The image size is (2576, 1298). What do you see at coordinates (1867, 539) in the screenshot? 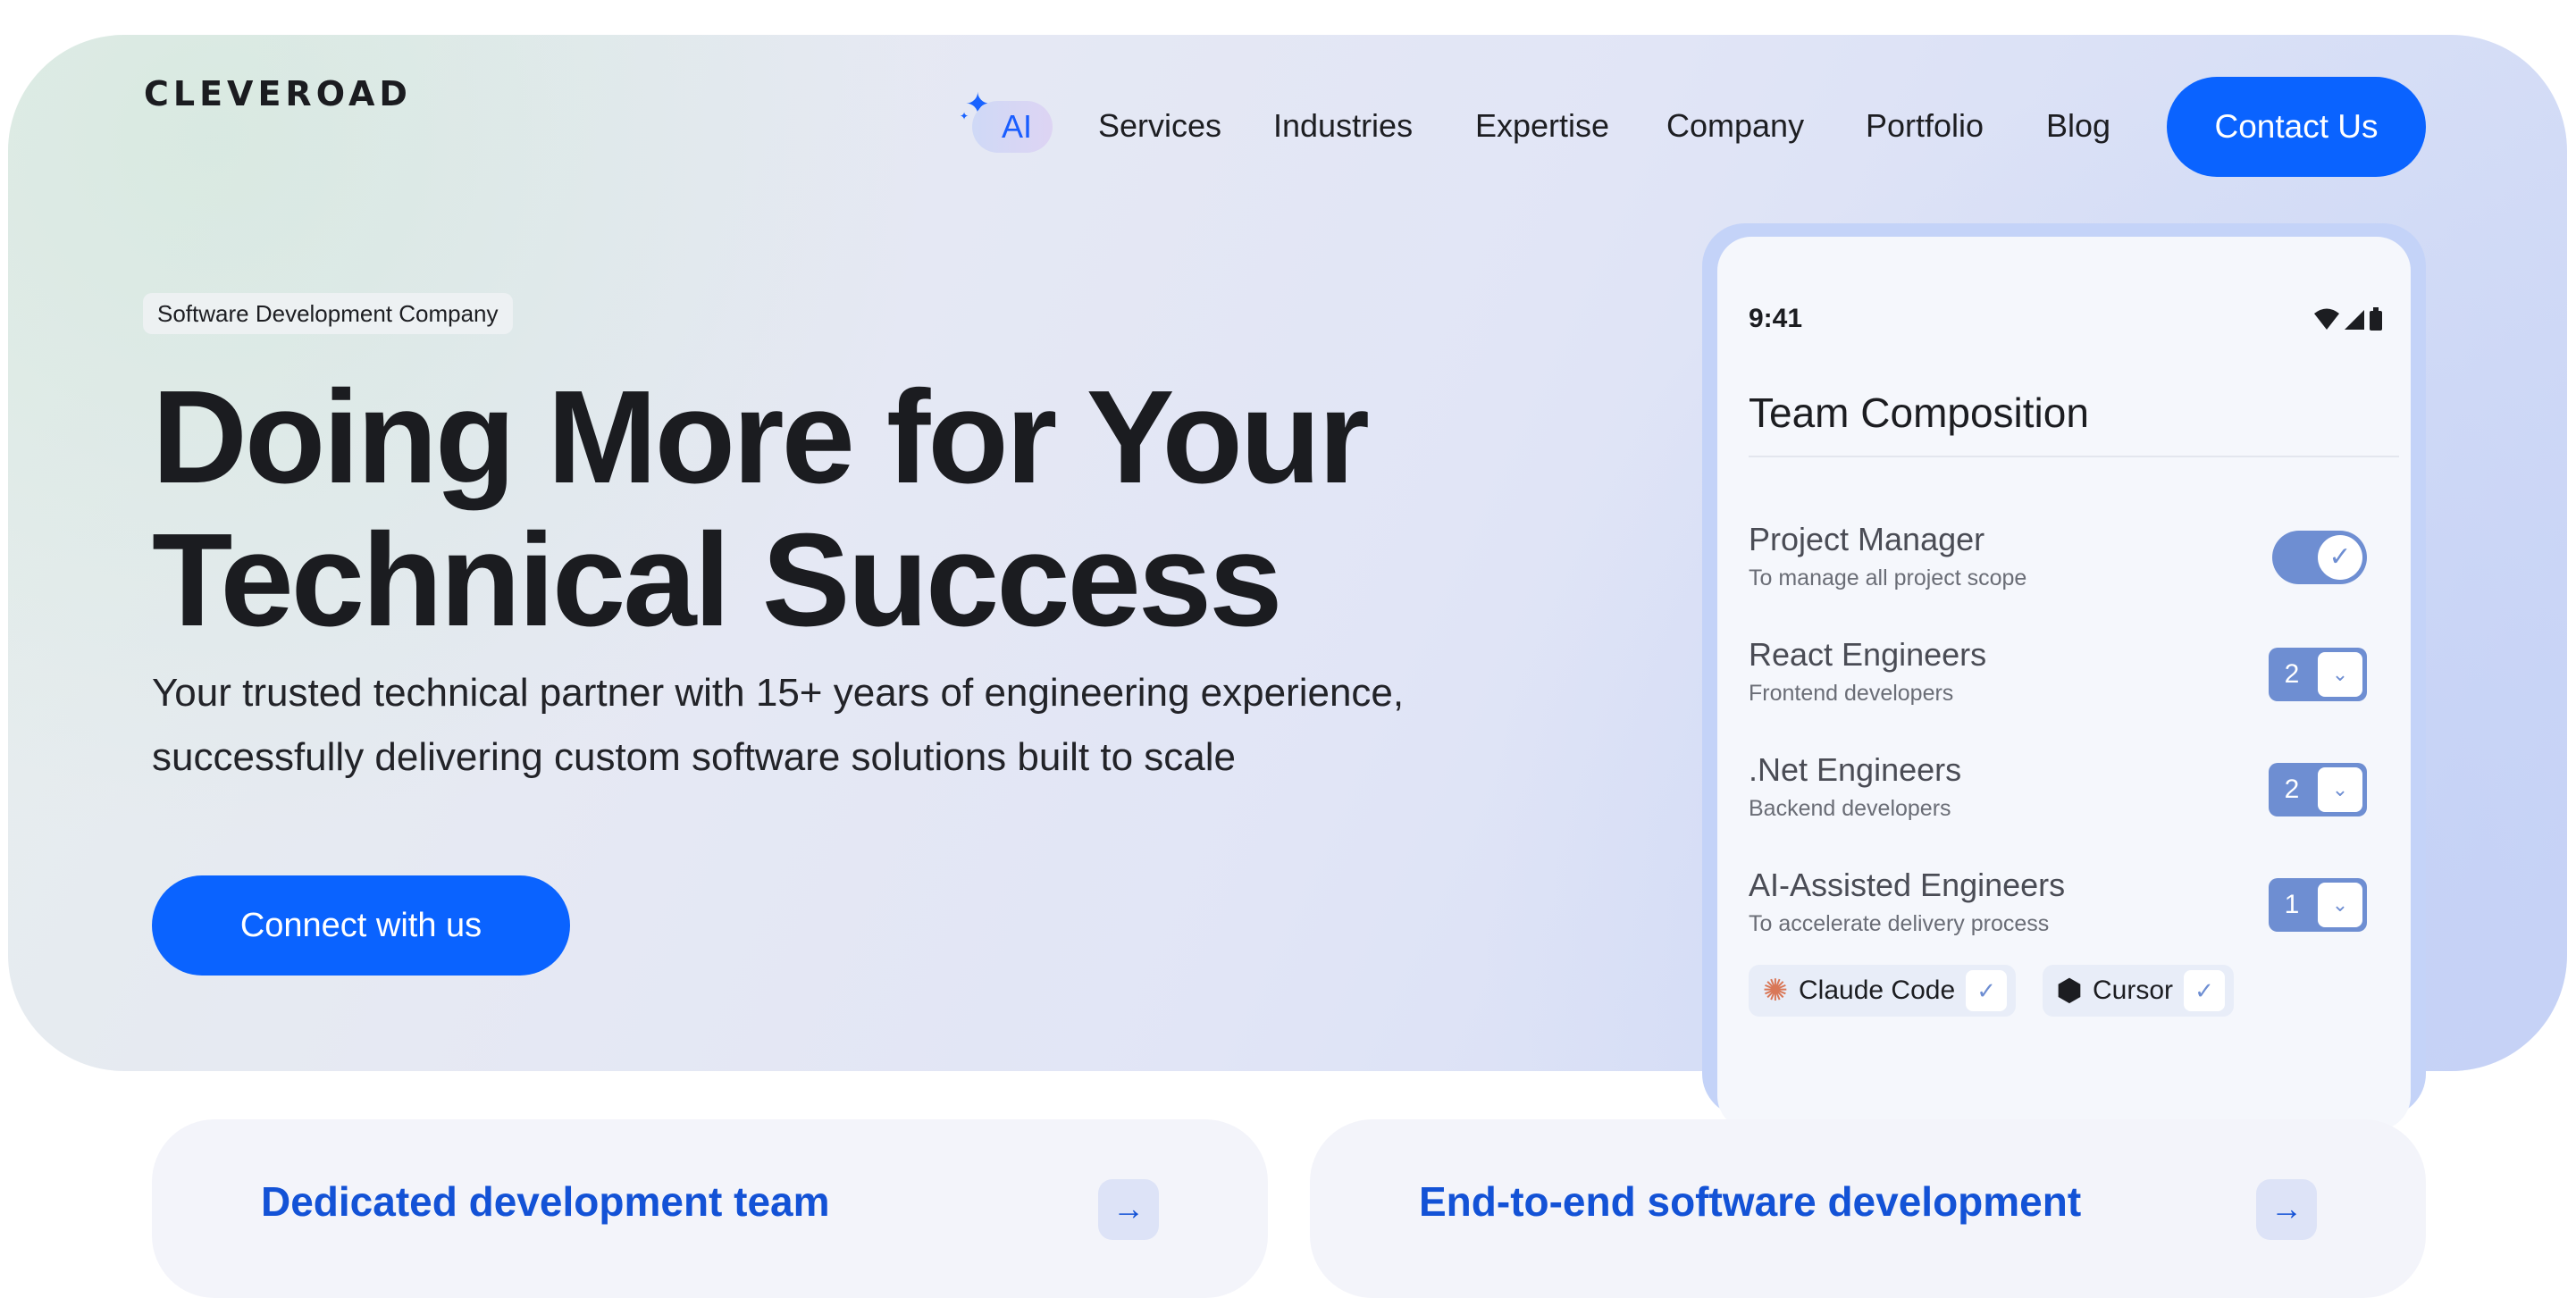
I see `role-title-project-manager: Project Manager` at bounding box center [1867, 539].